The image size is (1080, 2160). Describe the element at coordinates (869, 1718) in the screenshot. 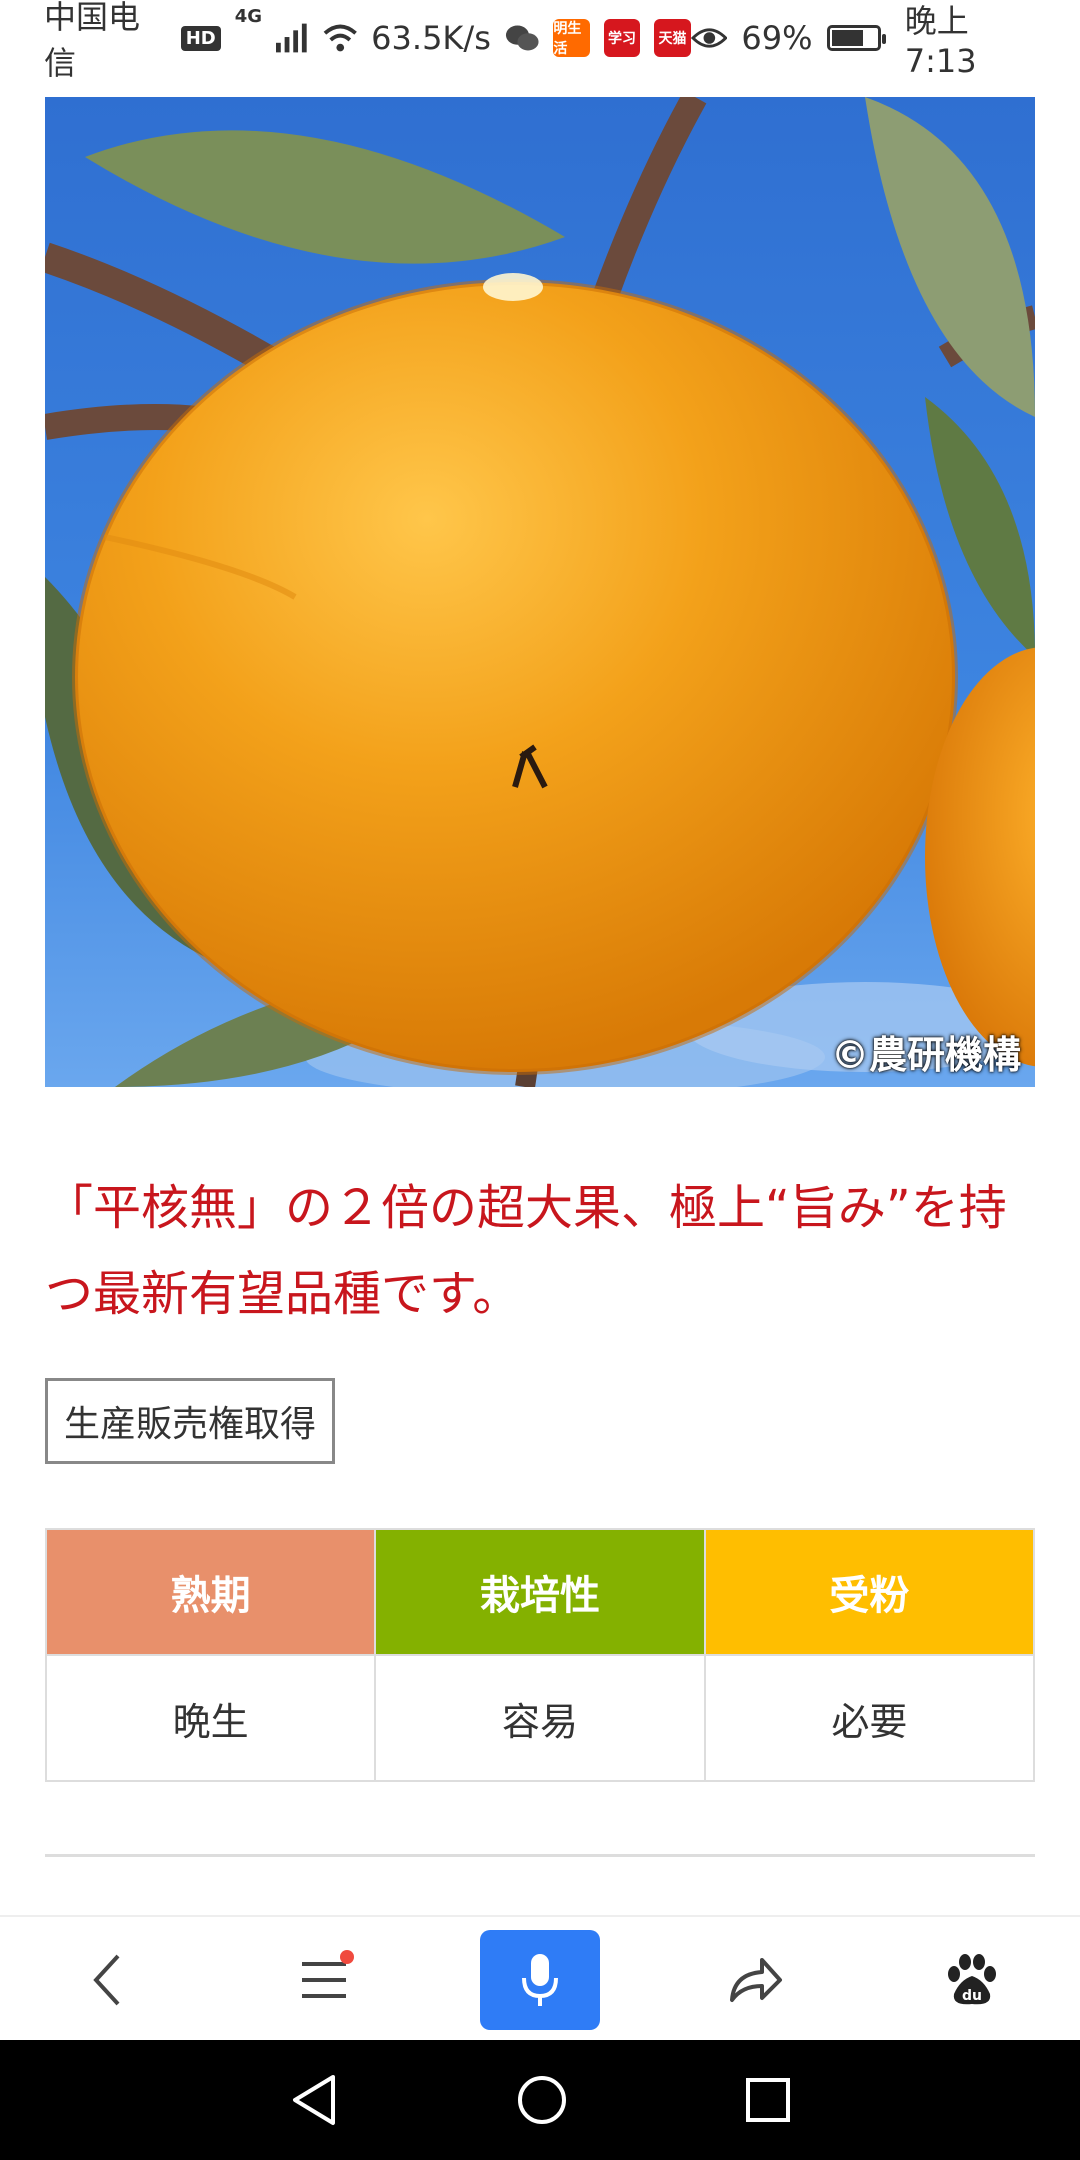

I see `value-pollination: 必要` at that location.